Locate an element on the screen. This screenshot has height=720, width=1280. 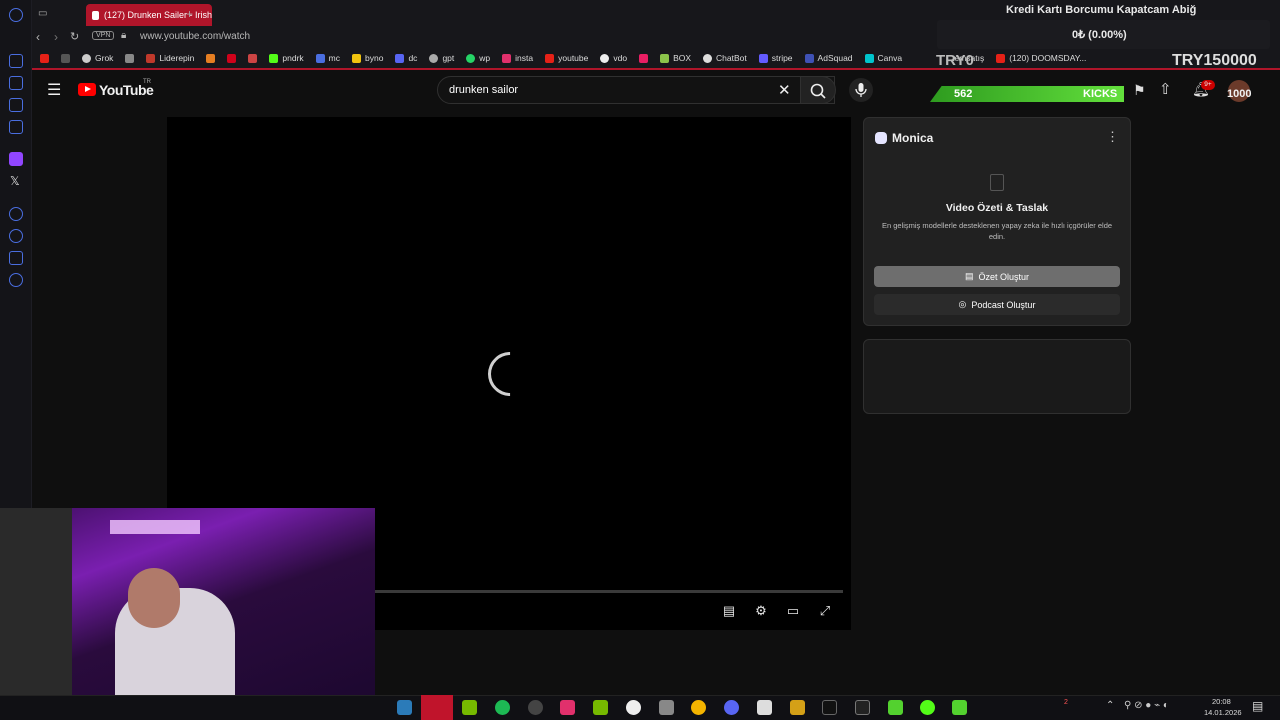
captions-icon: ▤ is located at coordinates (729, 611).